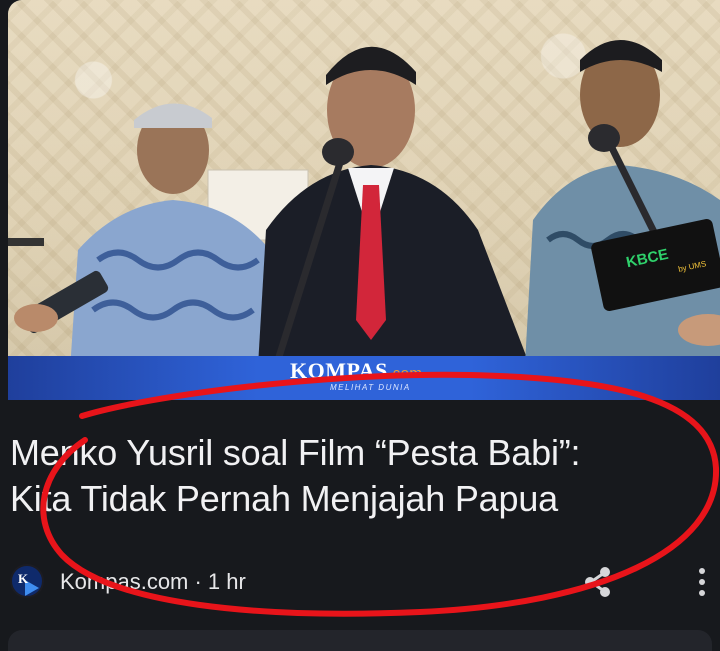  What do you see at coordinates (370, 387) in the screenshot?
I see `watermark-tagline: MELIHAT DUNIA` at bounding box center [370, 387].